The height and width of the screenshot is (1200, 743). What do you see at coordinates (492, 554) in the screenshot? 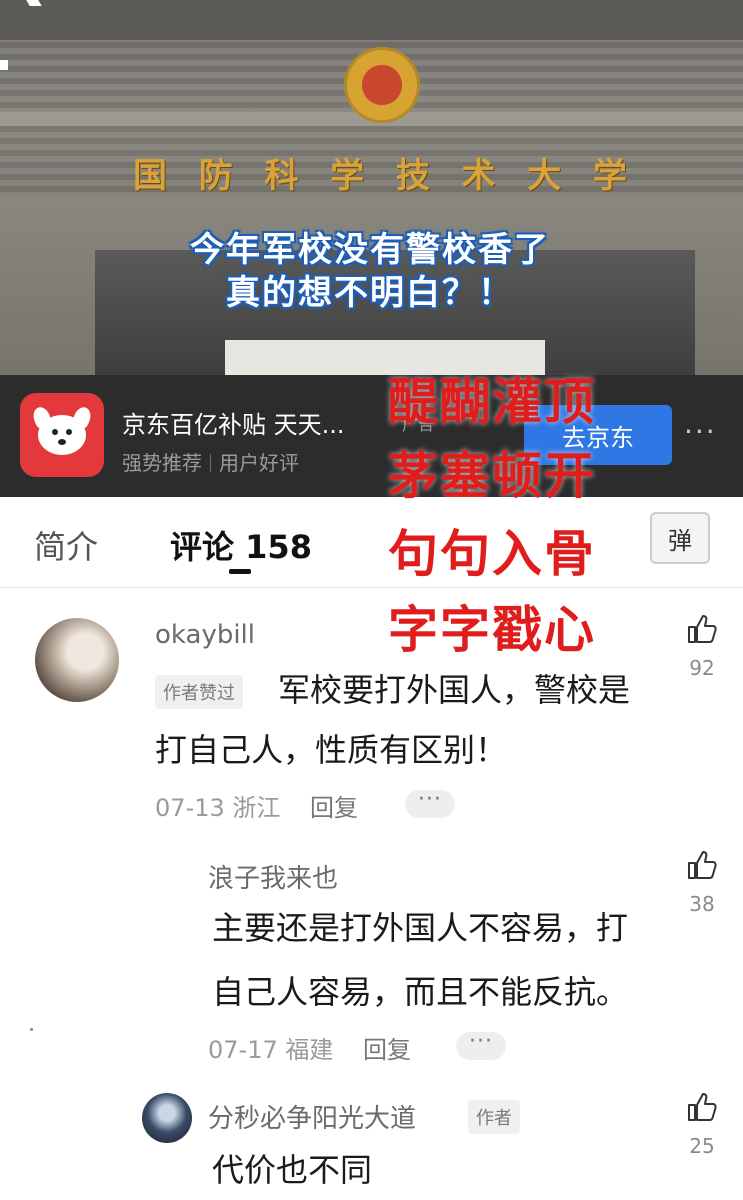
I see `overlay-caption: 句句入骨` at bounding box center [492, 554].